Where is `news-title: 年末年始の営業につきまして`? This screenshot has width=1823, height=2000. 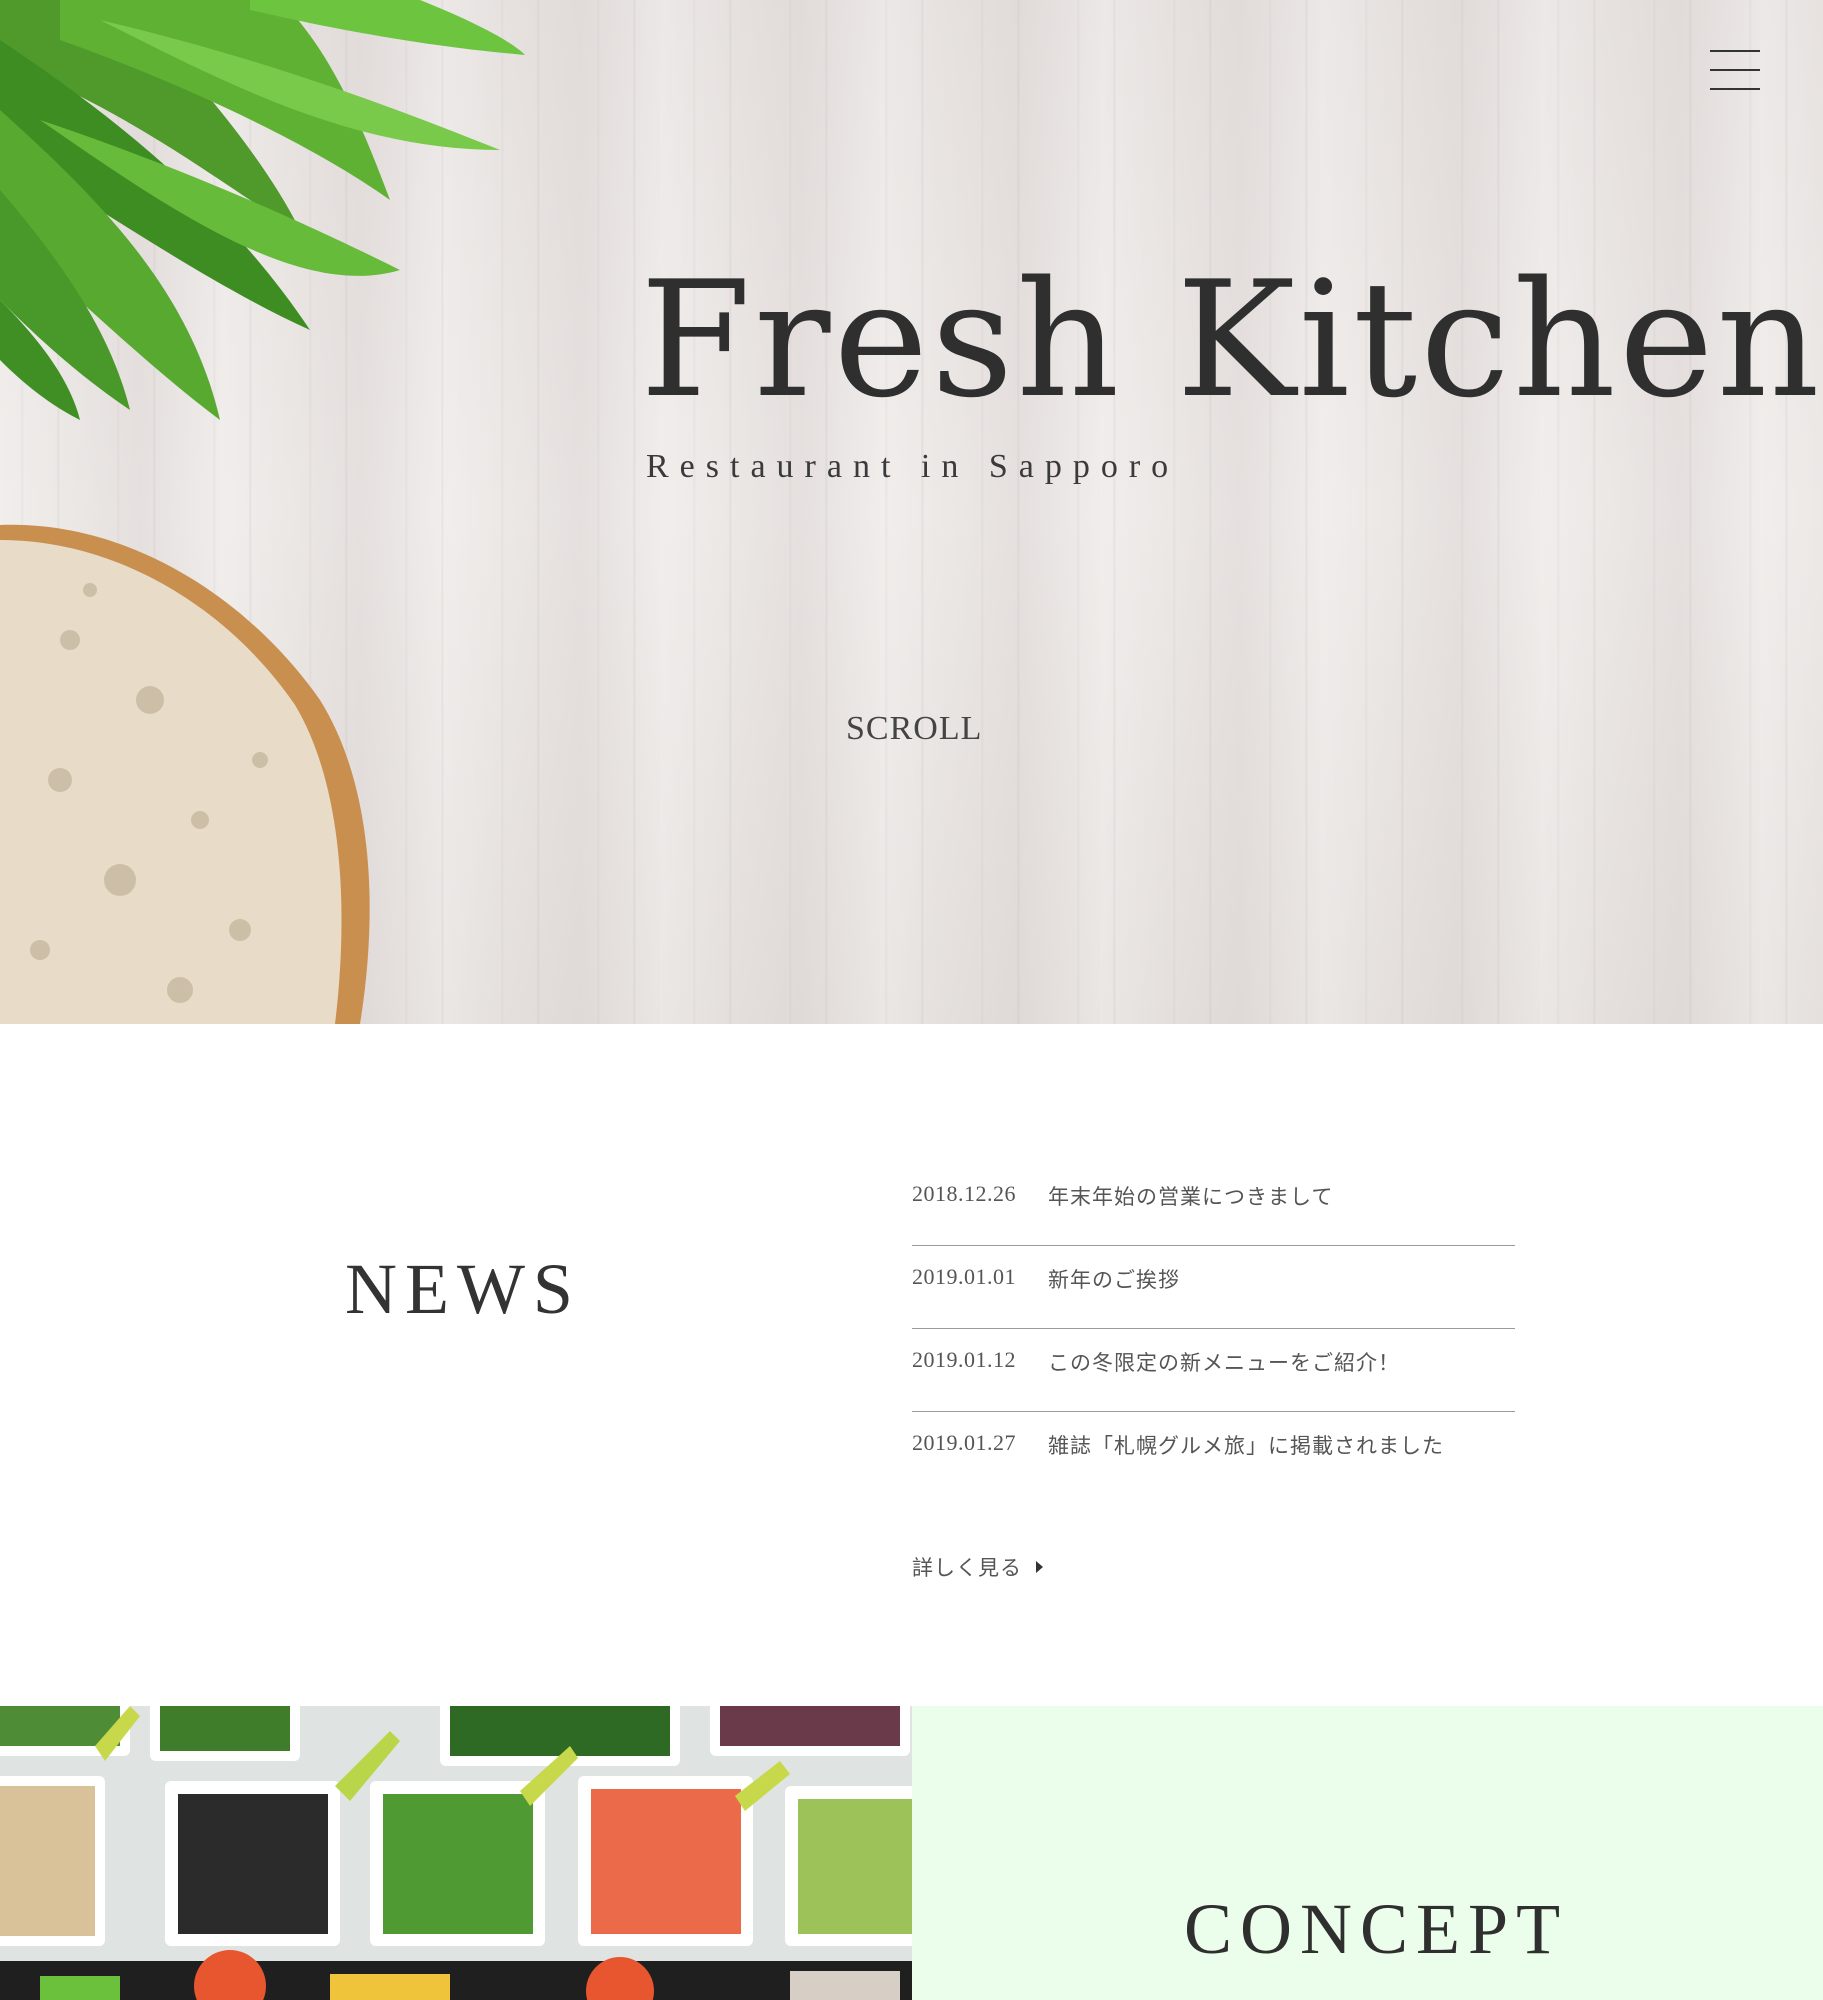 news-title: 年末年始の営業につきまして is located at coordinates (1191, 1197).